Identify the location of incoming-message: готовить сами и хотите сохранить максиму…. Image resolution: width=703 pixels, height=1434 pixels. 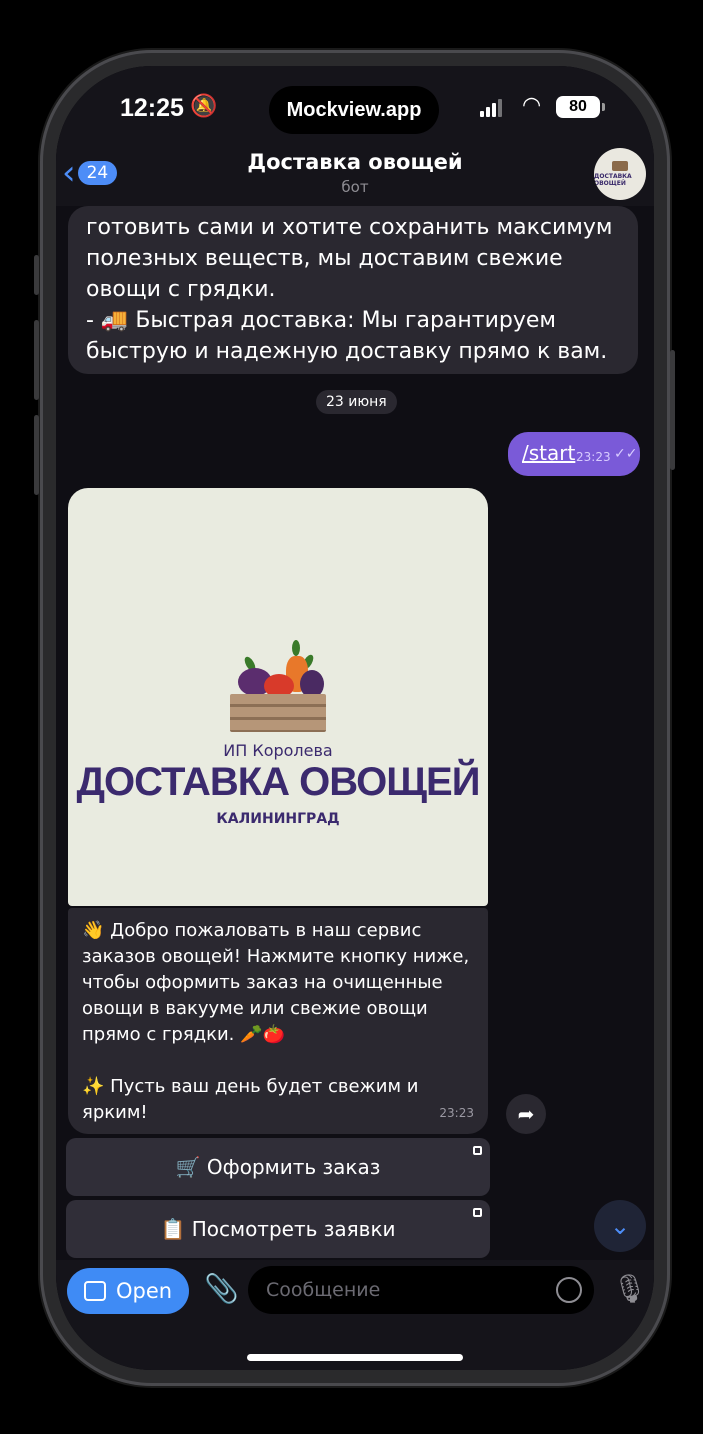
(353, 290).